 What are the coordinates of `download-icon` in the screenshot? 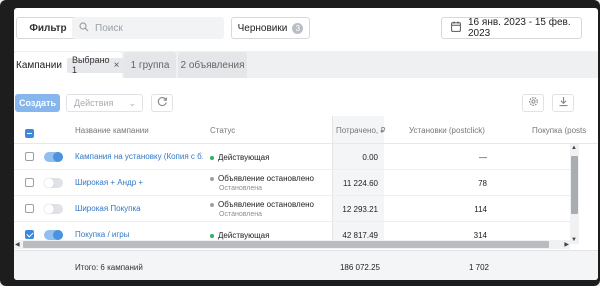 It's located at (563, 103).